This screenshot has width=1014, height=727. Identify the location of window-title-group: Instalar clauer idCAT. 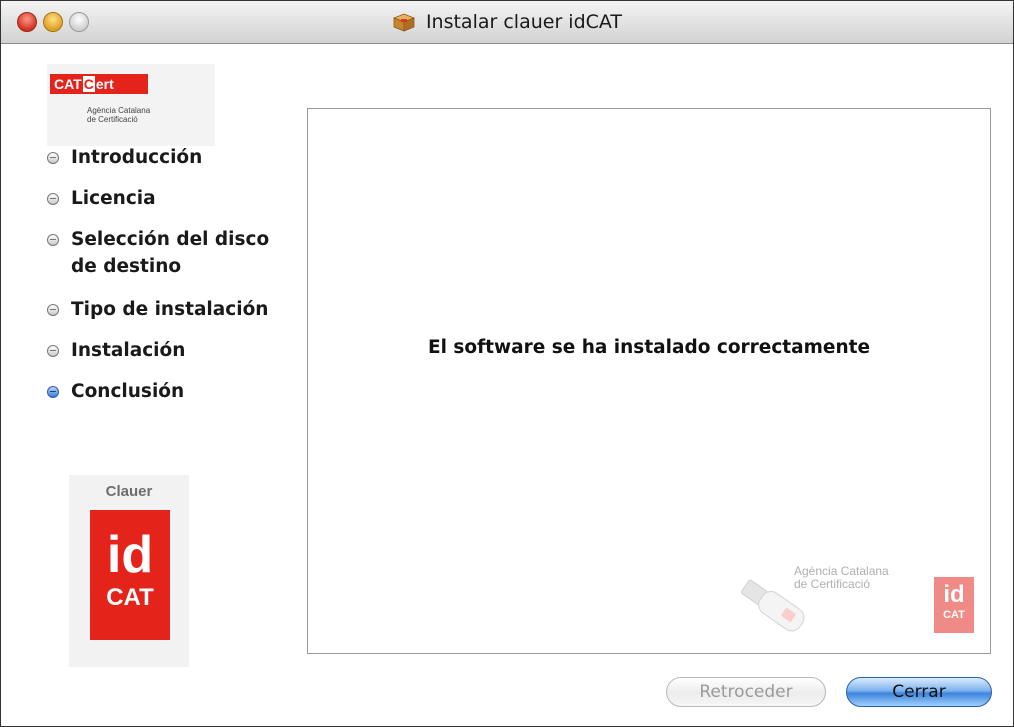
(507, 22).